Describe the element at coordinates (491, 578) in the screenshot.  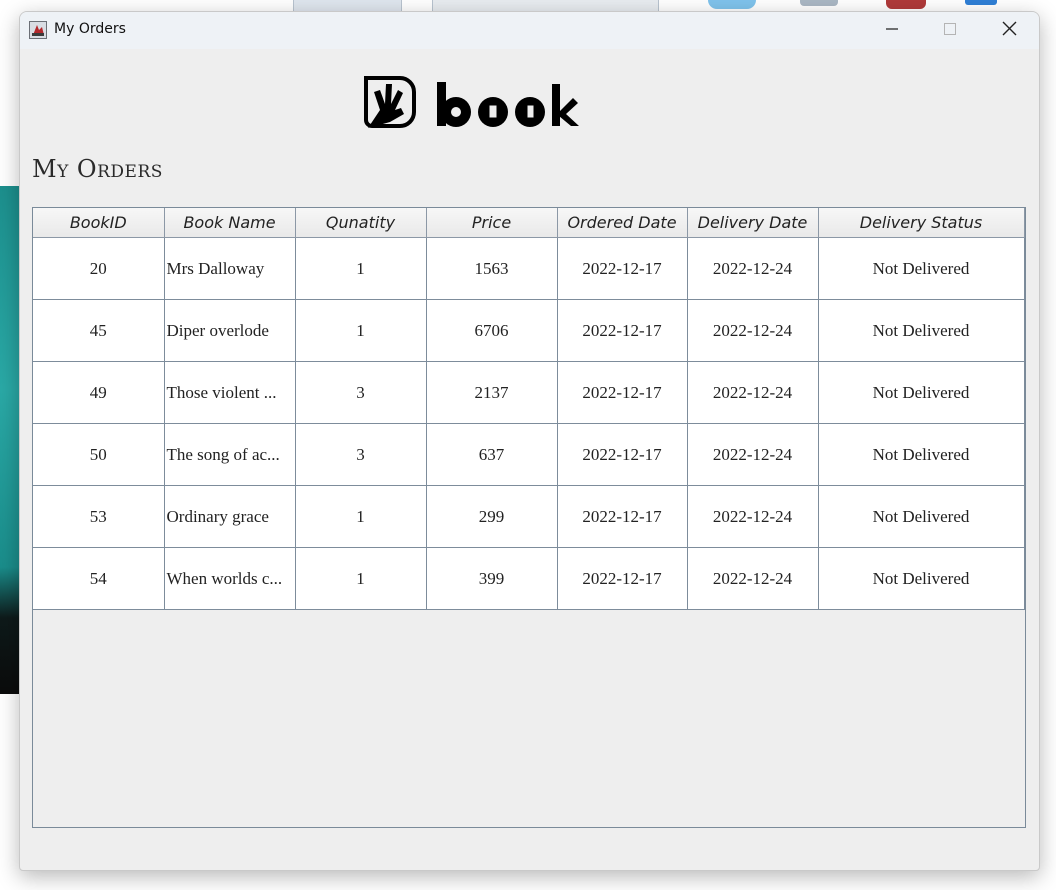
I see `cell-price: 399` at that location.